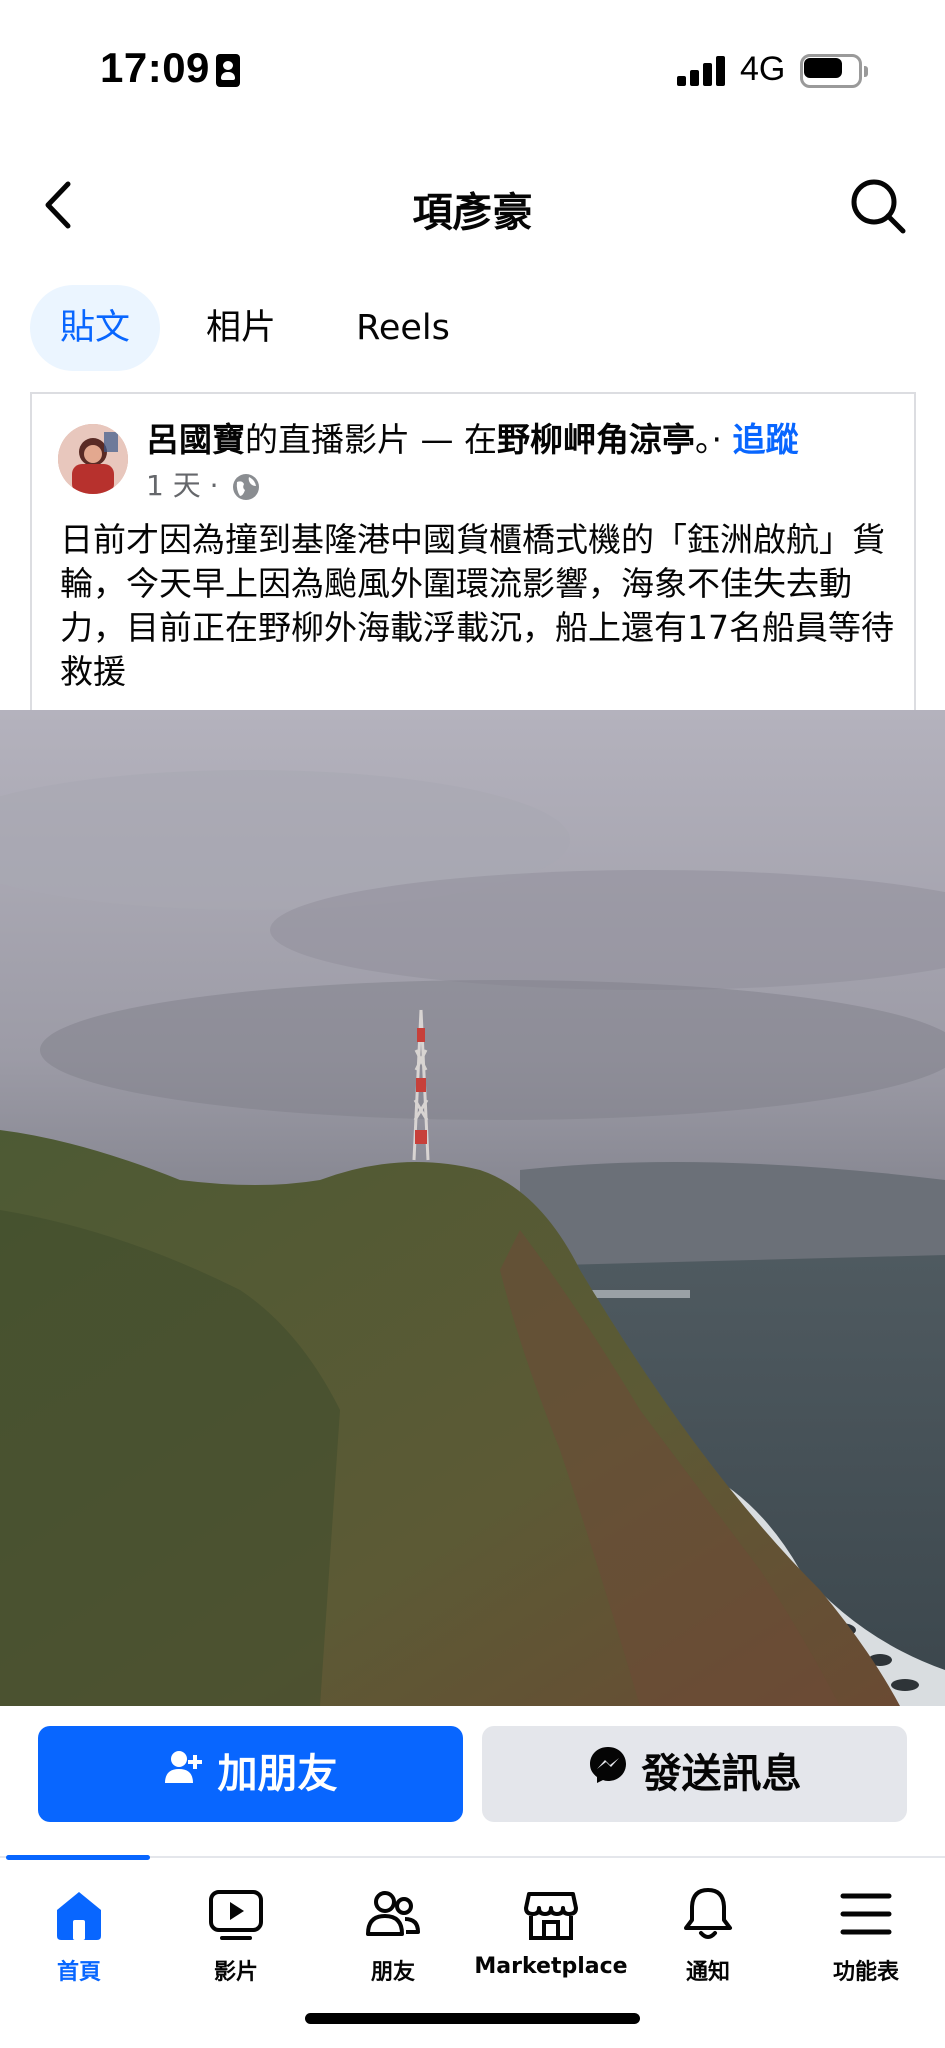 Image resolution: width=945 pixels, height=2048 pixels. Describe the element at coordinates (472, 1781) in the screenshot. I see `profile-actions: 加朋友 發送訊息` at that location.